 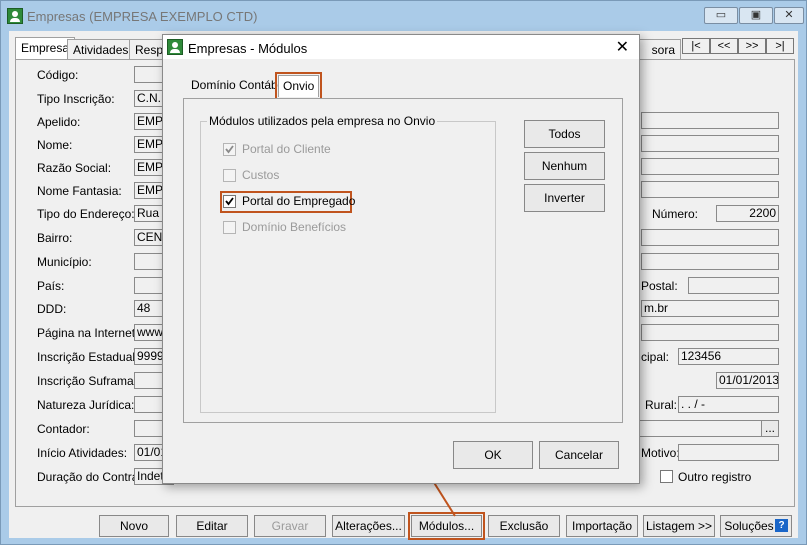 I want to click on inscricao-municipal-field: 123456, so click(x=728, y=356).